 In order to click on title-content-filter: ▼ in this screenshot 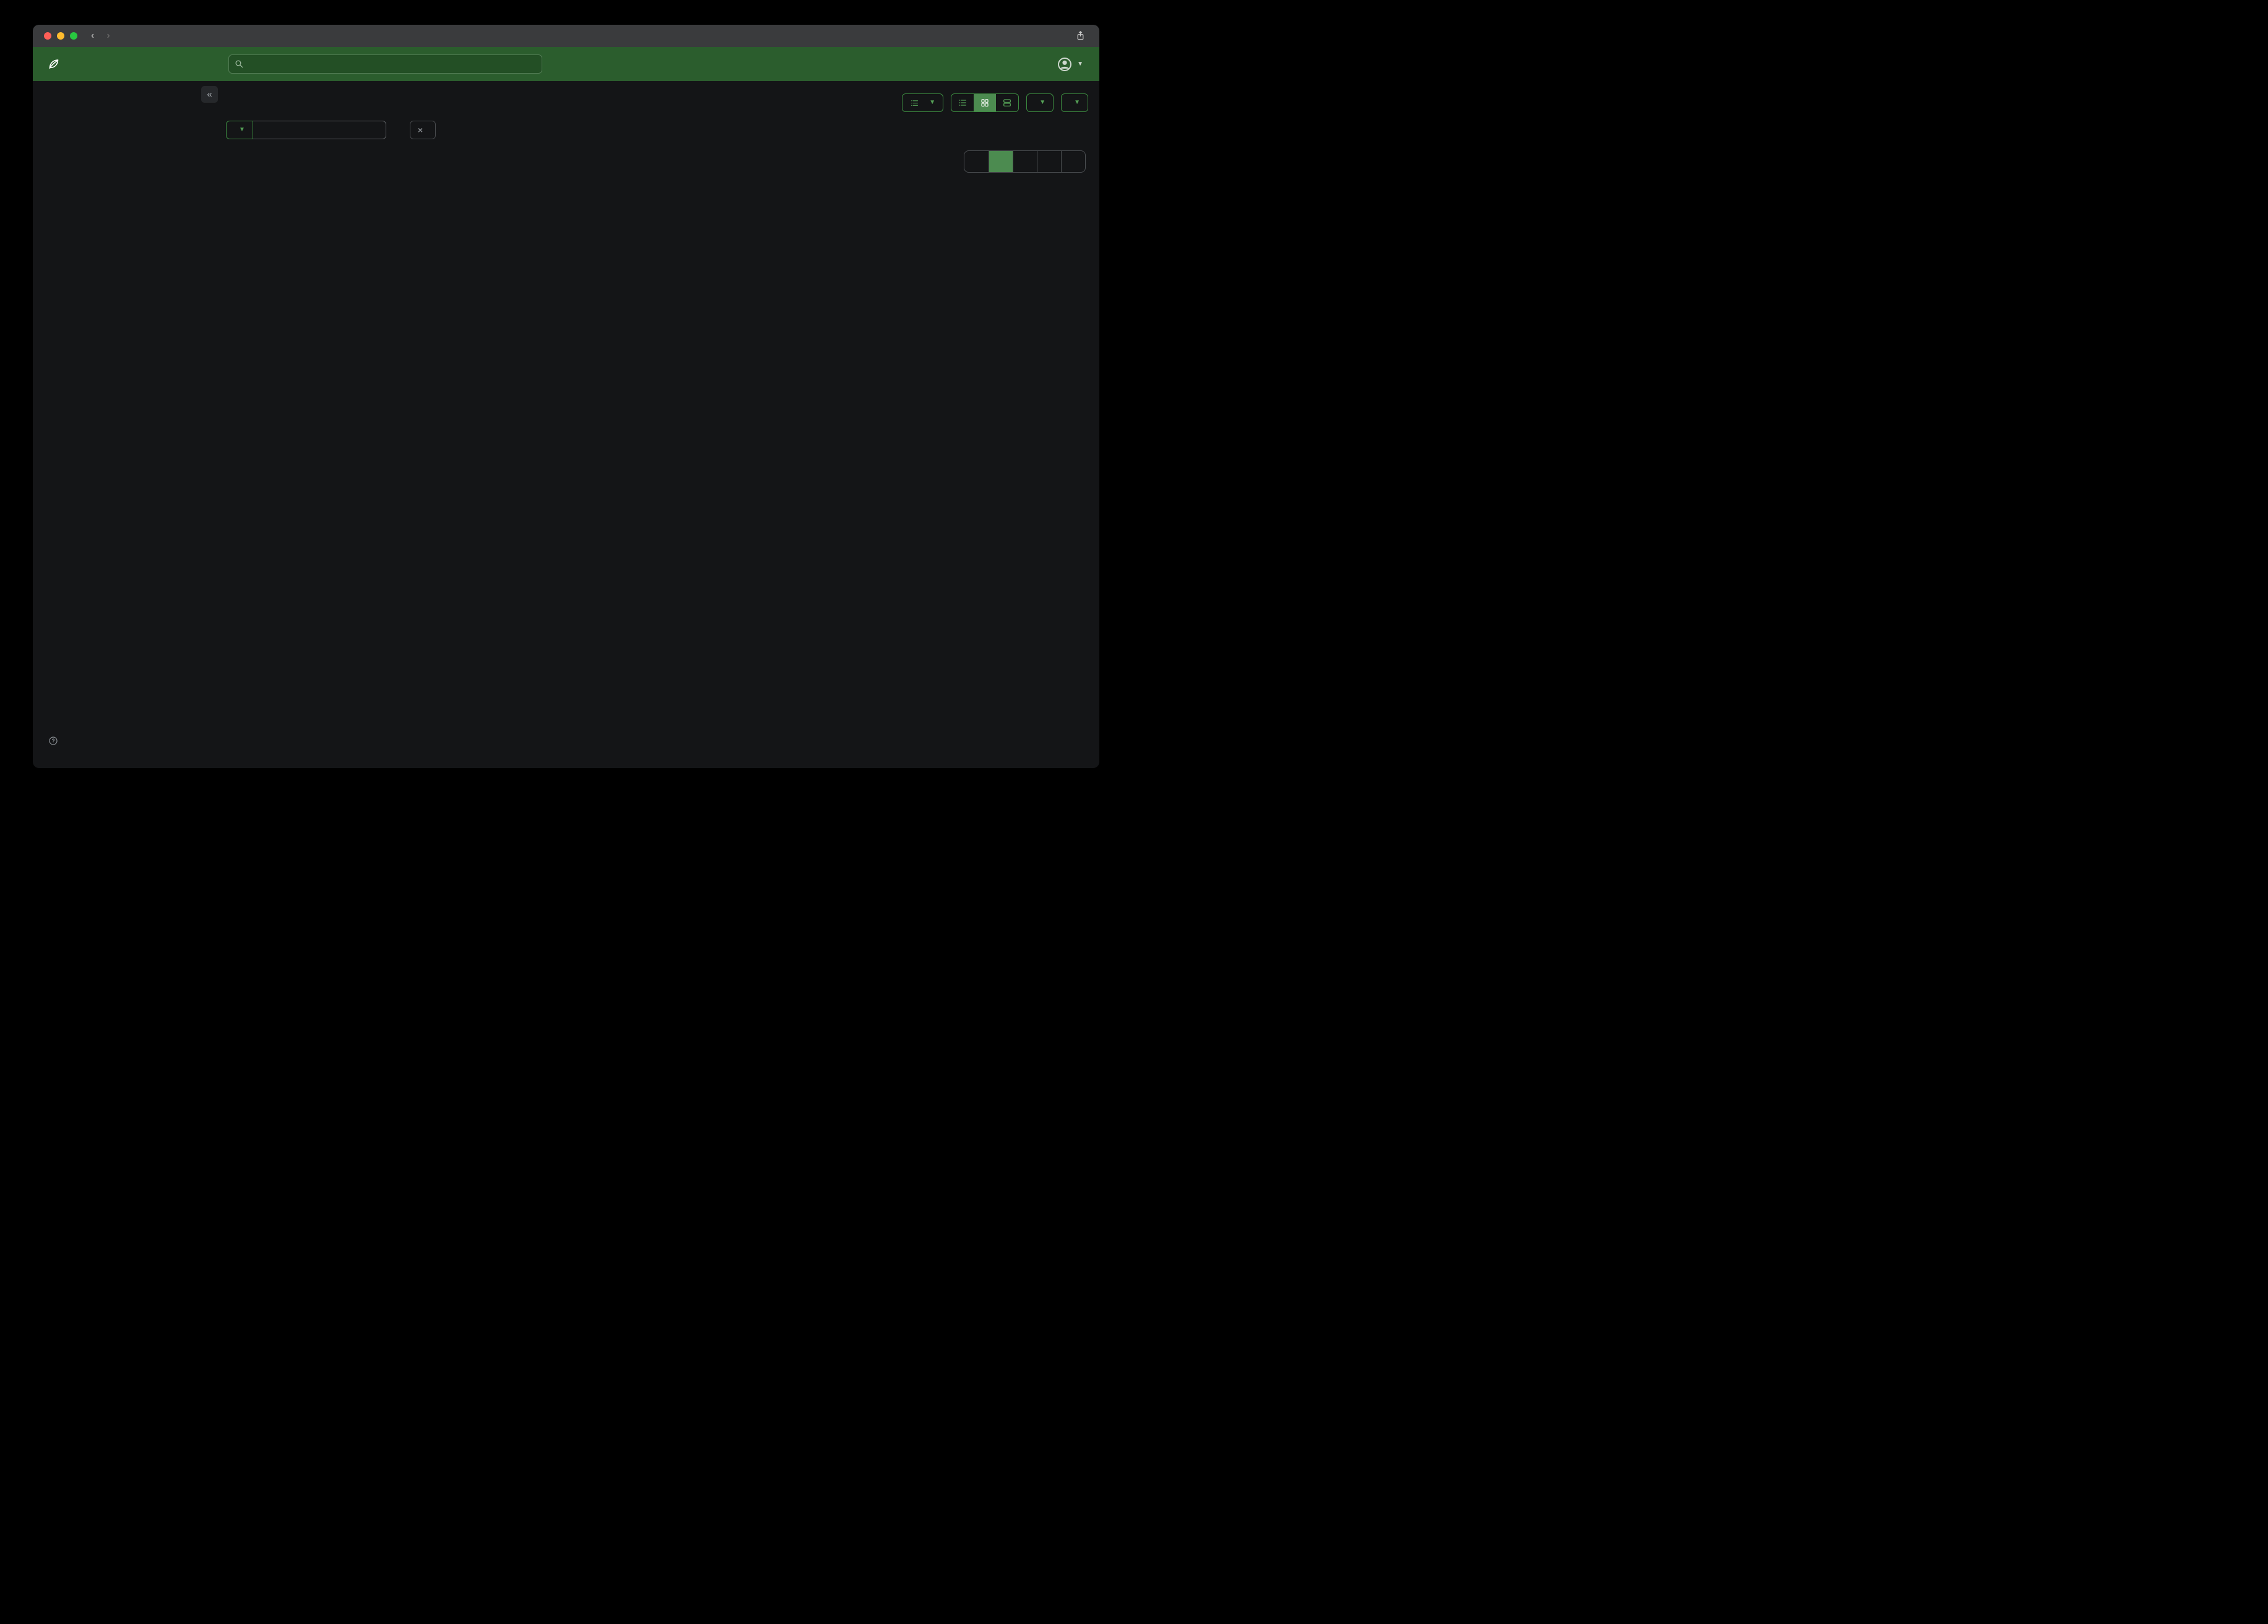, I will do `click(306, 130)`.